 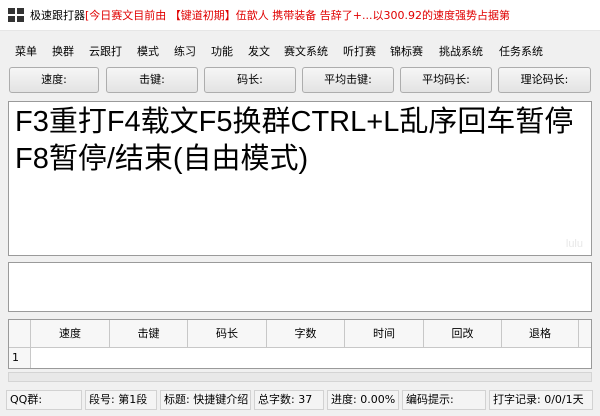 I want to click on grid-corner, so click(x=20, y=334).